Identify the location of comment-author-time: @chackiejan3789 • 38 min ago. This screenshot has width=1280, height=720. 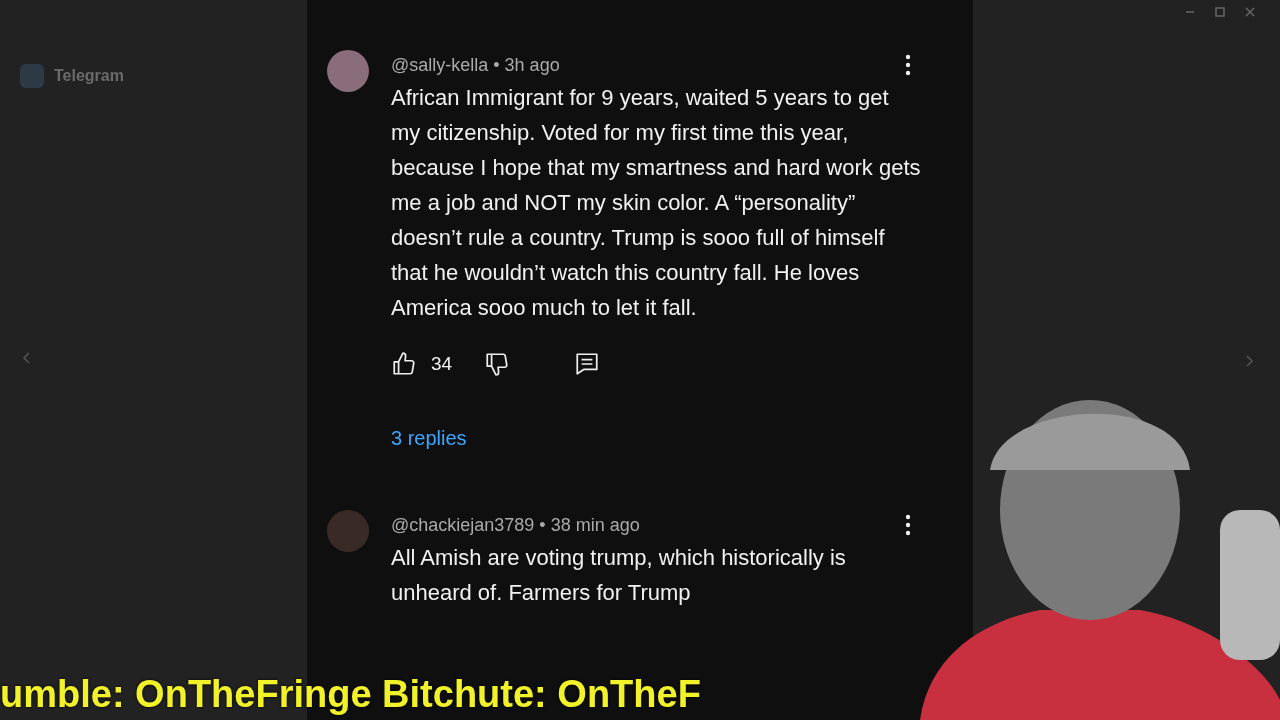
(515, 525).